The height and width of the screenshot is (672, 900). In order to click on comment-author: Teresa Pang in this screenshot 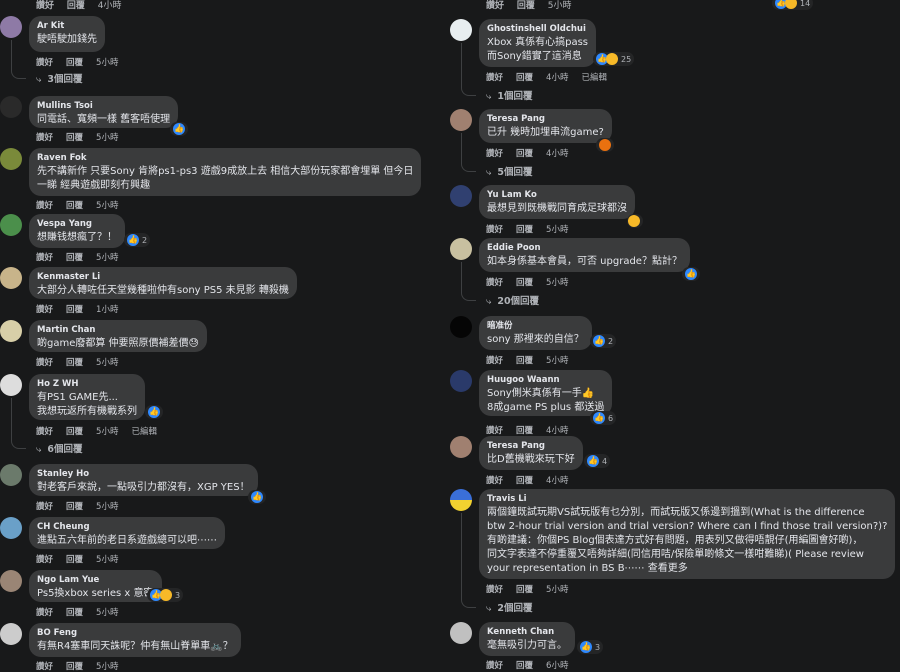, I will do `click(531, 446)`.